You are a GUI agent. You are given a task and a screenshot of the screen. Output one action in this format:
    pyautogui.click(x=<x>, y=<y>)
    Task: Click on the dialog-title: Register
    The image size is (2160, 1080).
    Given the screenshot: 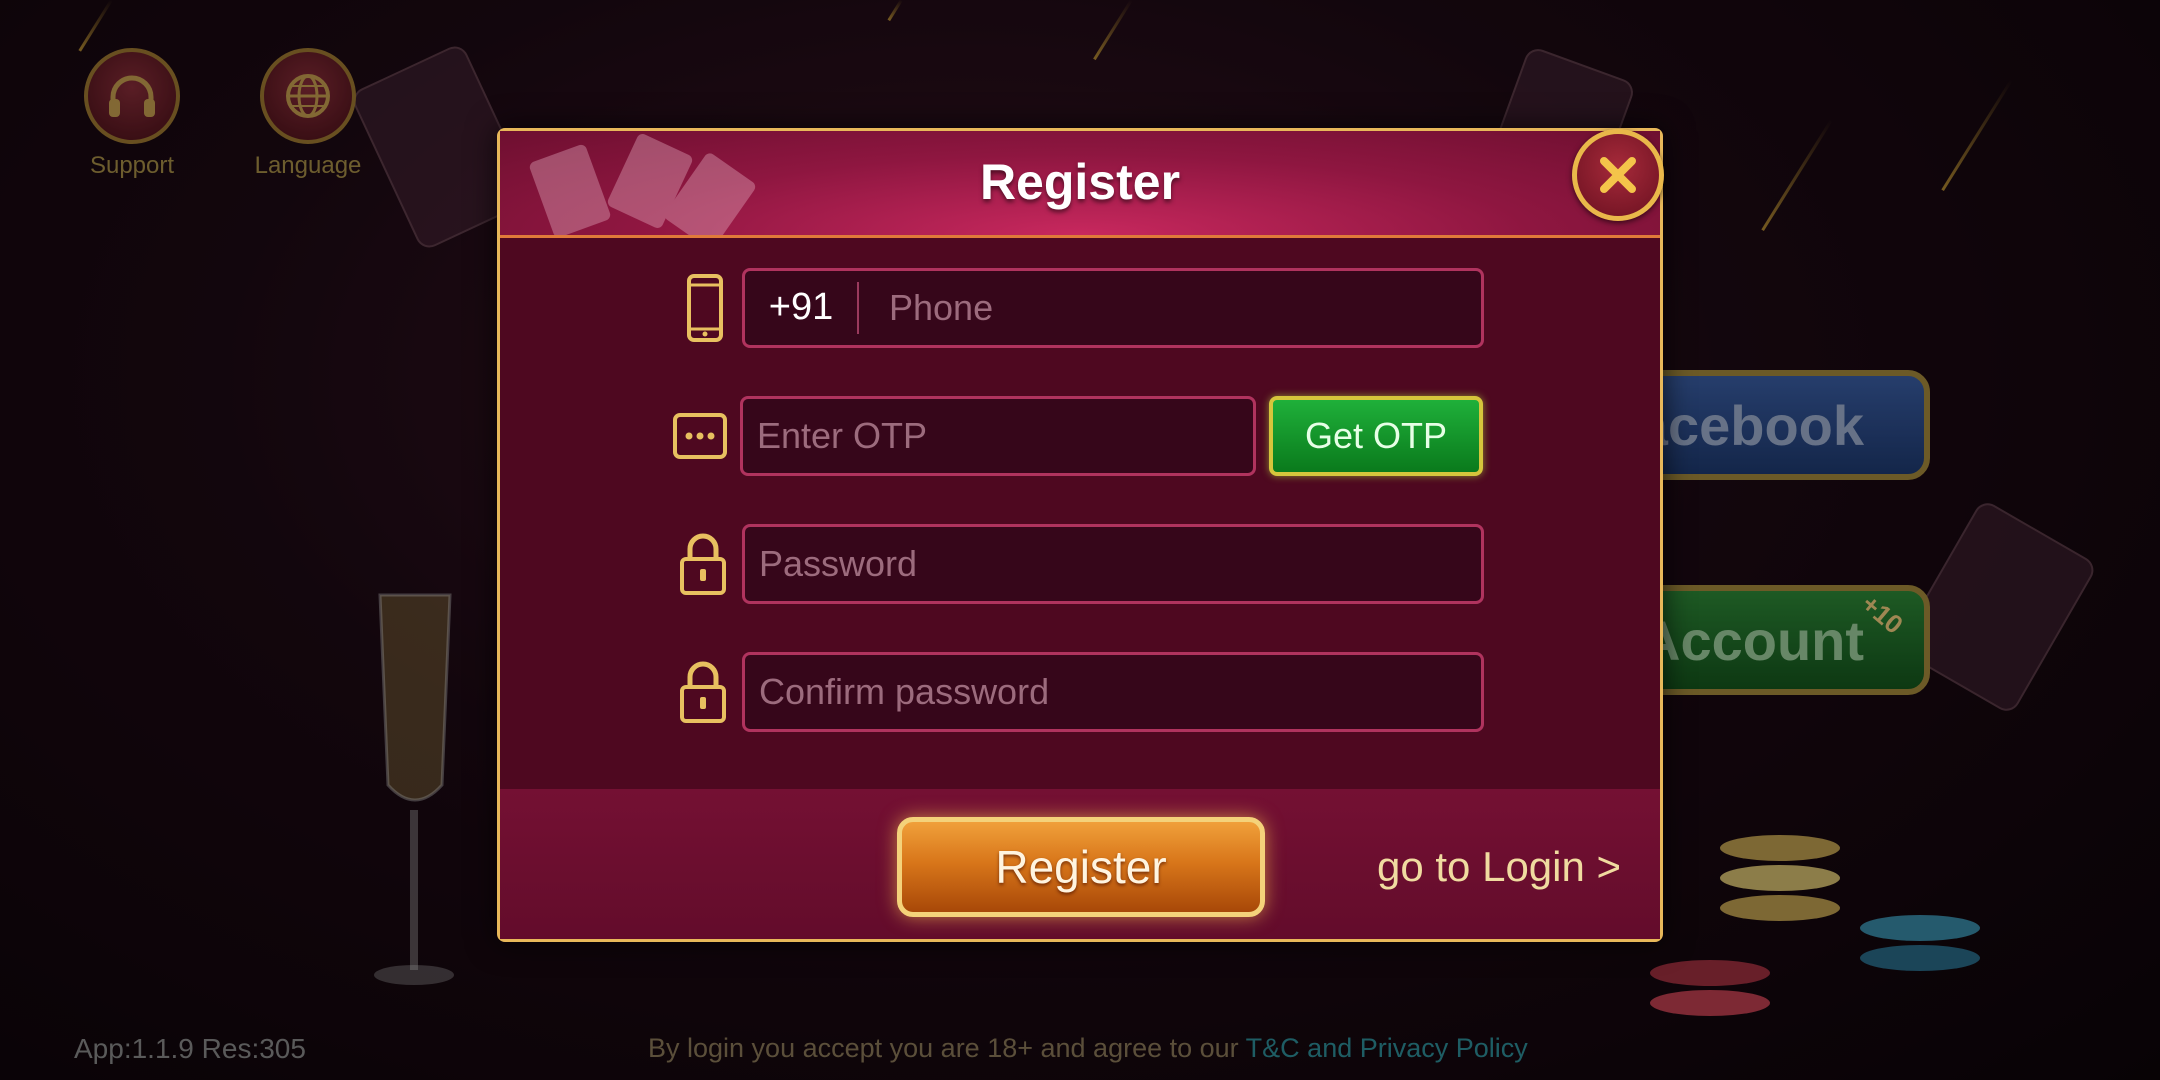 What is the action you would take?
    pyautogui.click(x=1080, y=182)
    